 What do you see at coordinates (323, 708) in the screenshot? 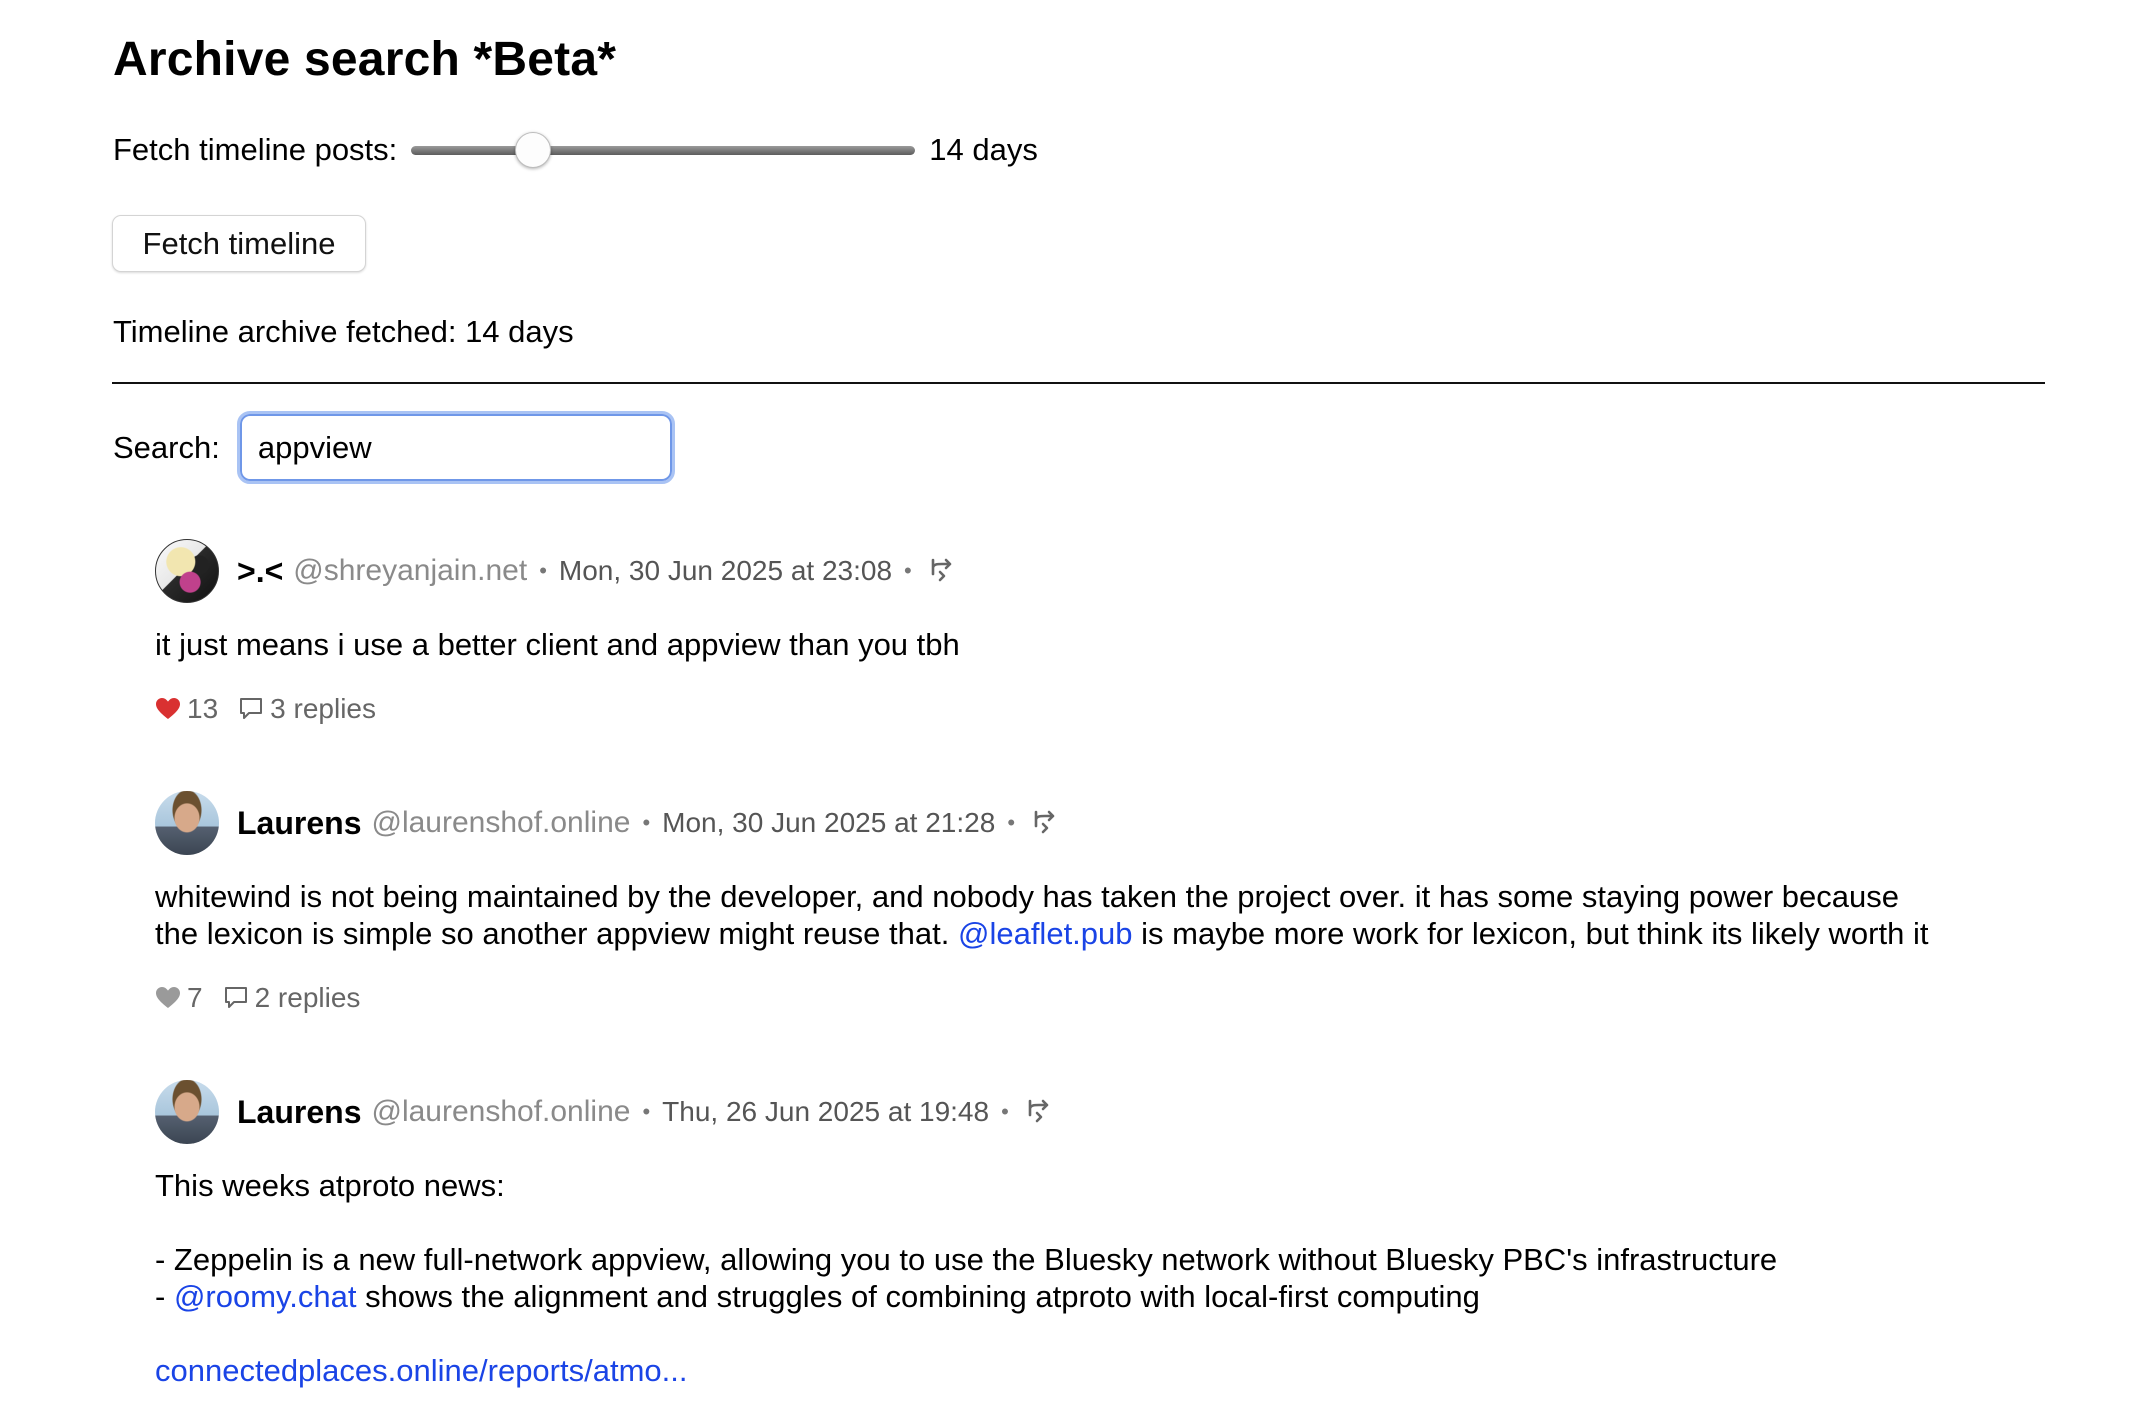
I see `reply-count-value: 3 replies` at bounding box center [323, 708].